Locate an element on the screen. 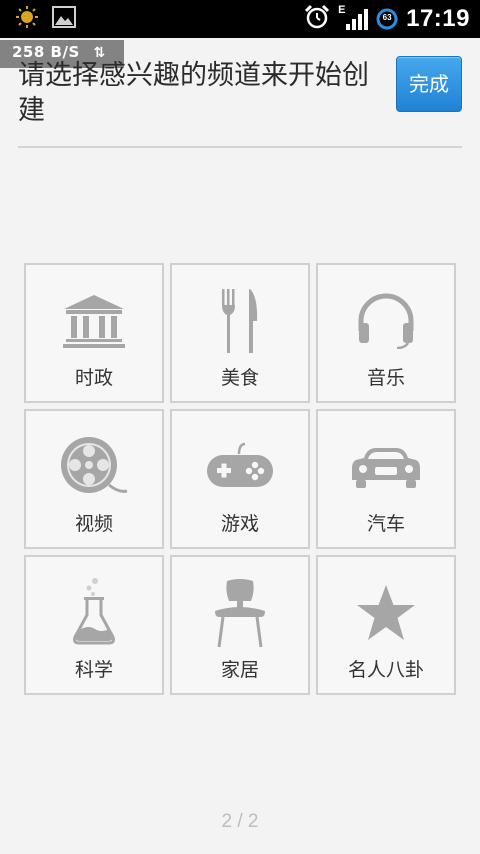 This screenshot has width=480, height=854. channel-tile-cars: 汽车 is located at coordinates (386, 479).